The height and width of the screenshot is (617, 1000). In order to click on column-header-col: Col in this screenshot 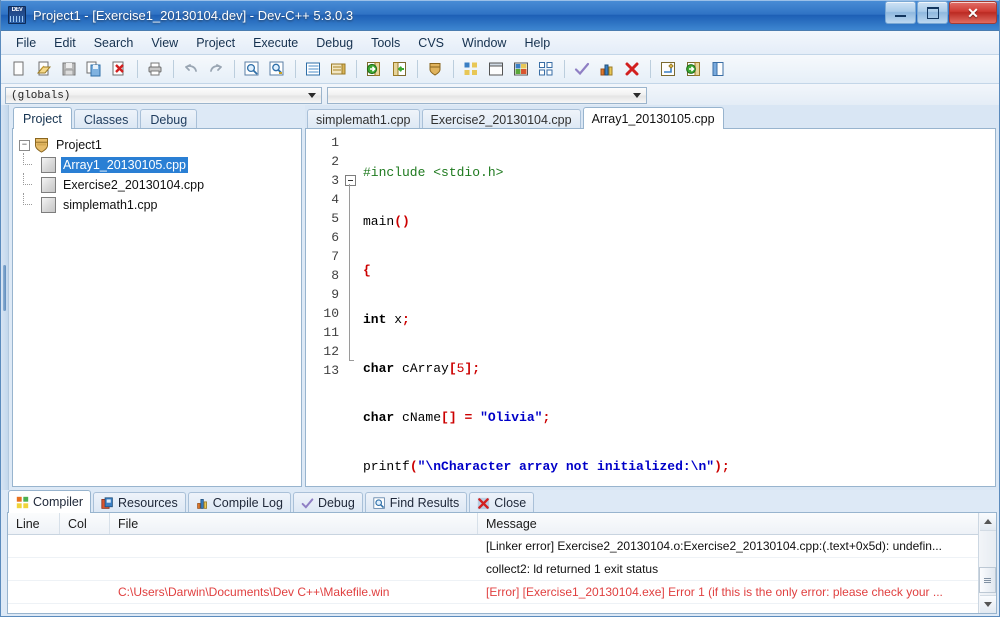, I will do `click(85, 523)`.